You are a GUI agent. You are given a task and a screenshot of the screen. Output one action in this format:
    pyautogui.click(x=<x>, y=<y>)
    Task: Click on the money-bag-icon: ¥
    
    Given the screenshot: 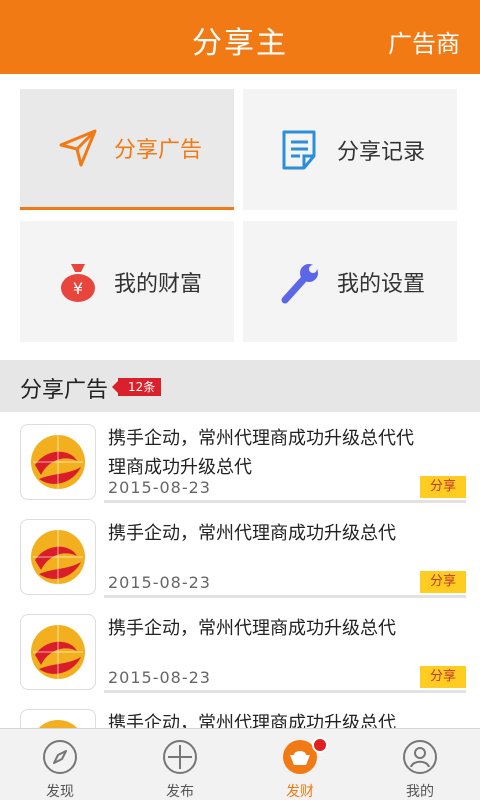 What is the action you would take?
    pyautogui.click(x=78, y=282)
    